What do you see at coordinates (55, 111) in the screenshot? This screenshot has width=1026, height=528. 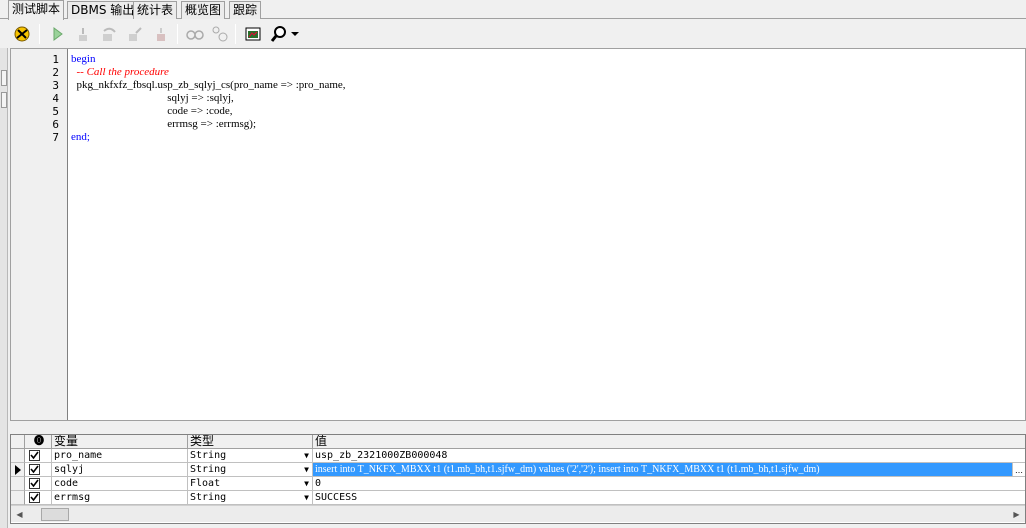 I see `line-number: 5` at bounding box center [55, 111].